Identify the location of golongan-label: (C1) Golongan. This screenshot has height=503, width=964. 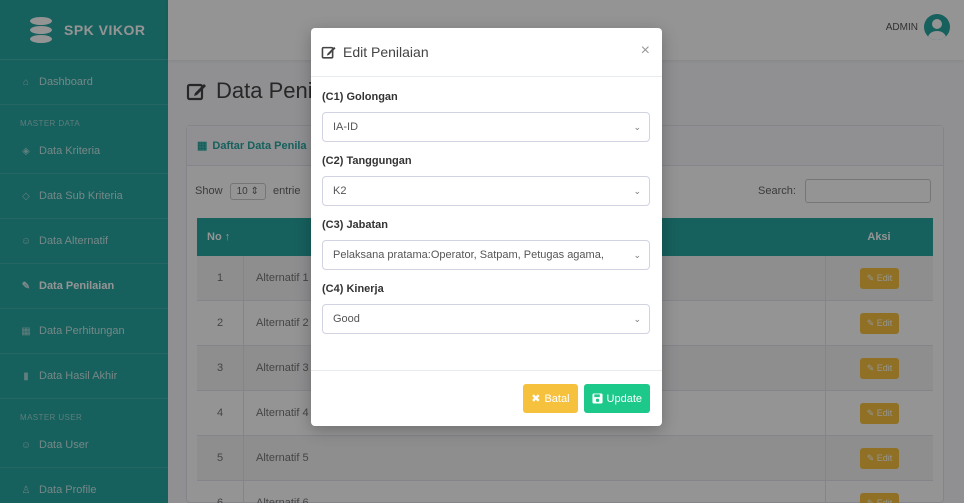
(360, 97).